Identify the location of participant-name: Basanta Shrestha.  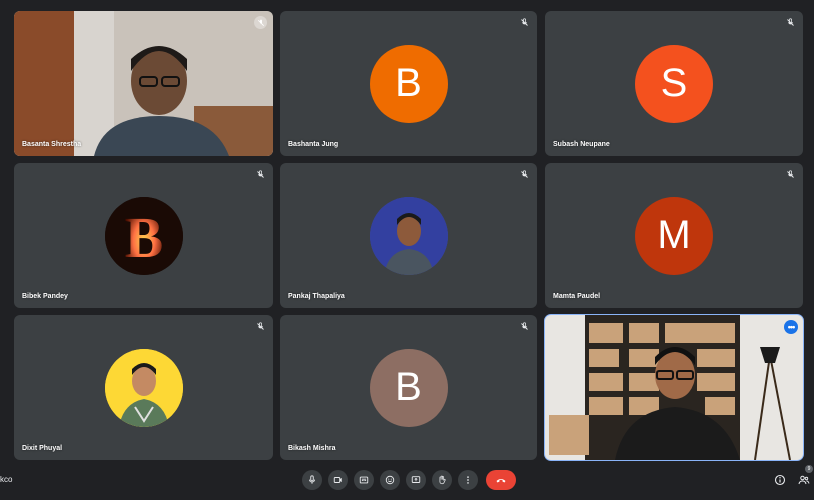
(52, 144).